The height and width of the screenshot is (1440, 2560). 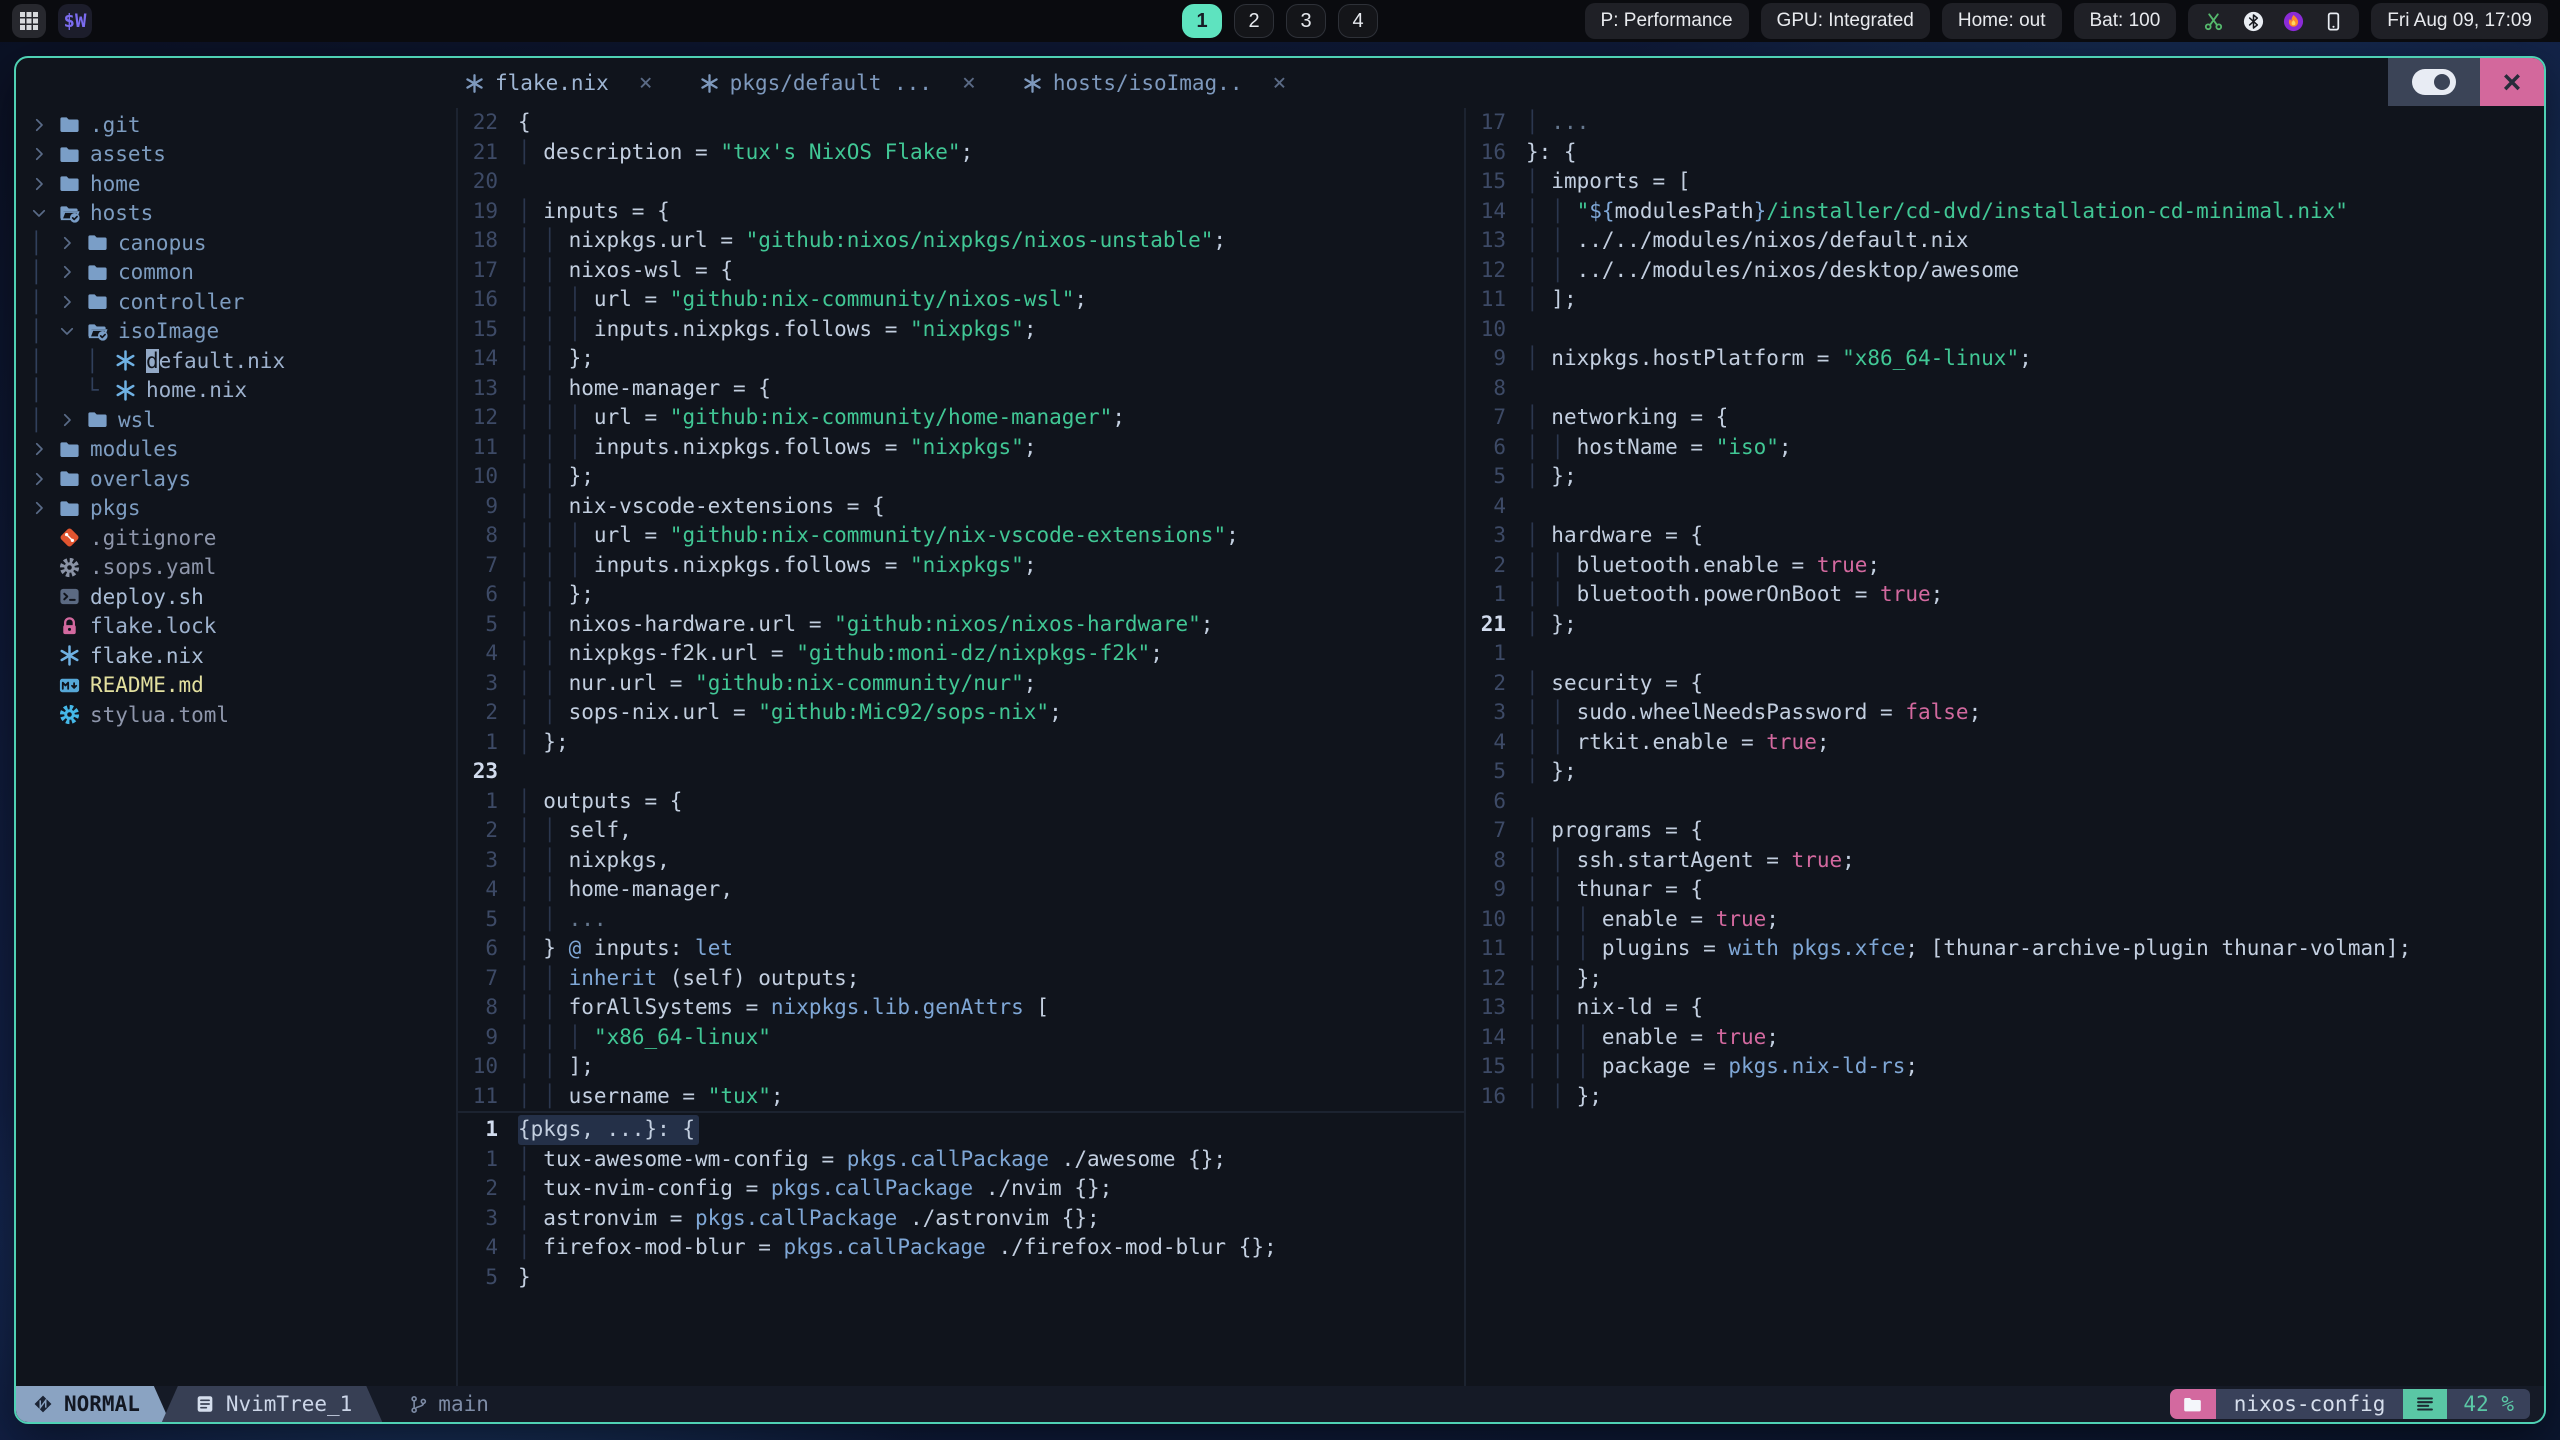 I want to click on code-line: 4 │ │ home-manager,, so click(x=961, y=890).